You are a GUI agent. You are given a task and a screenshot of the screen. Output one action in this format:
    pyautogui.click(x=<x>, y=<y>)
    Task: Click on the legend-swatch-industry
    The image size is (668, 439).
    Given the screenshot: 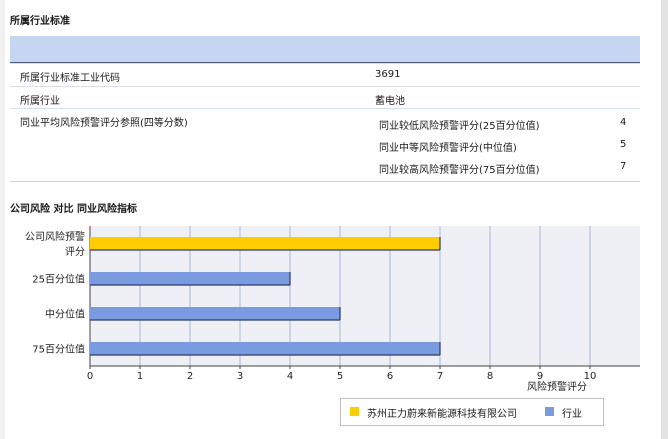 What is the action you would take?
    pyautogui.click(x=549, y=411)
    